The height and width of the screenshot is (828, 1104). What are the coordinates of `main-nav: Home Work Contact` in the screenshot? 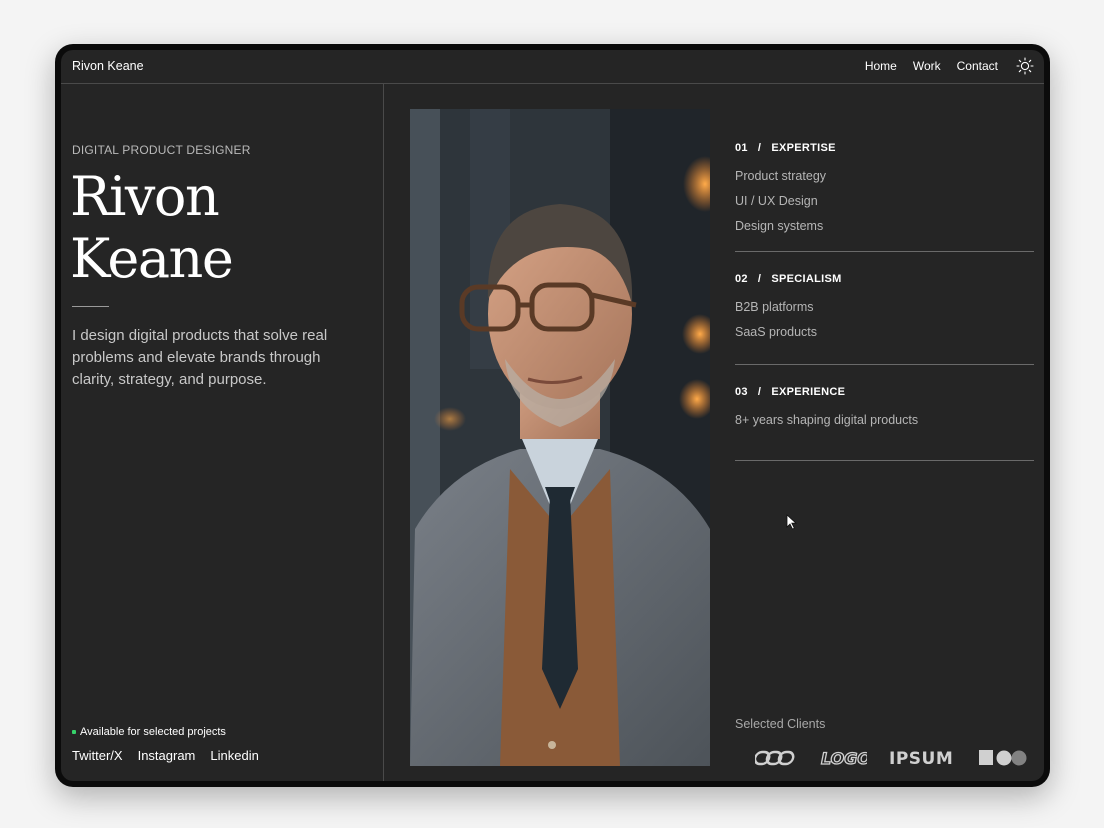 It's located at (931, 66).